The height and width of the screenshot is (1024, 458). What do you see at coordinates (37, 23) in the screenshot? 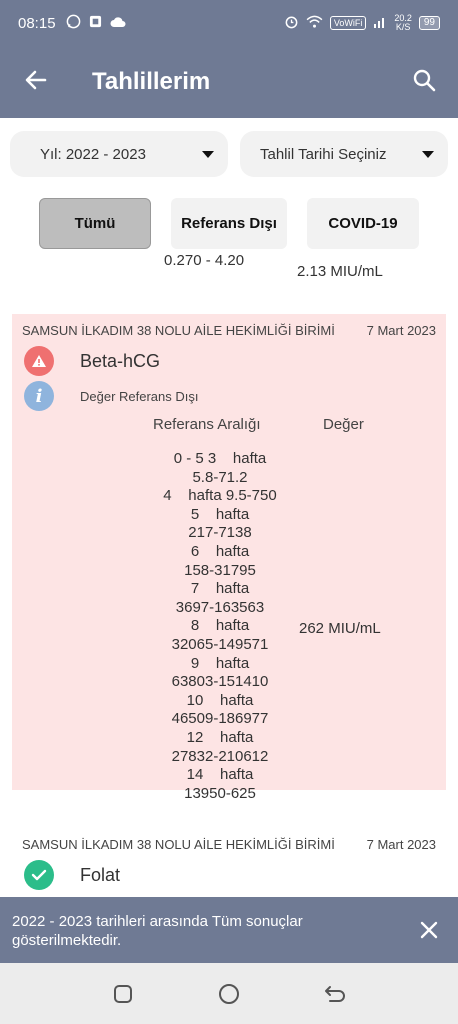
I see `status-time: 08:15` at bounding box center [37, 23].